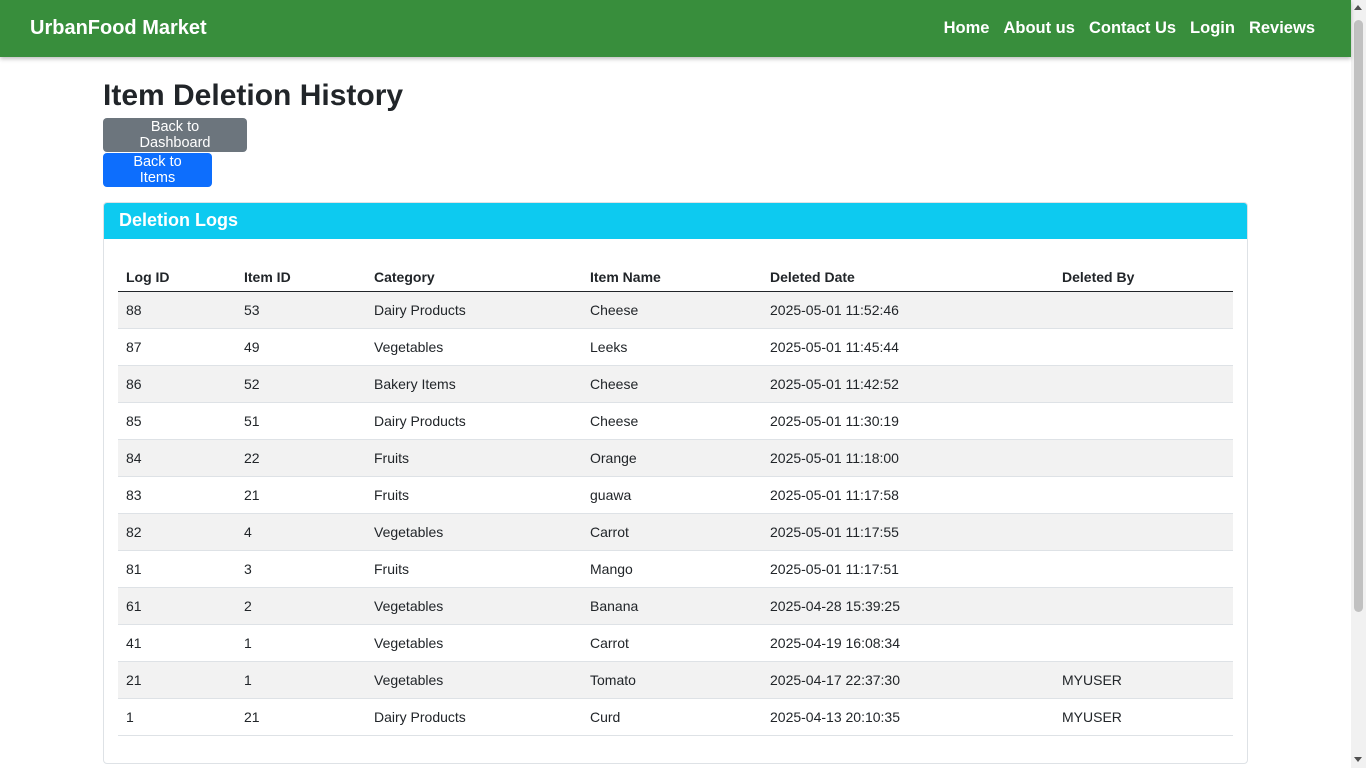 The height and width of the screenshot is (768, 1366). What do you see at coordinates (908, 569) in the screenshot?
I see `deleted-date-cell: 2025-05-01 11:17:51` at bounding box center [908, 569].